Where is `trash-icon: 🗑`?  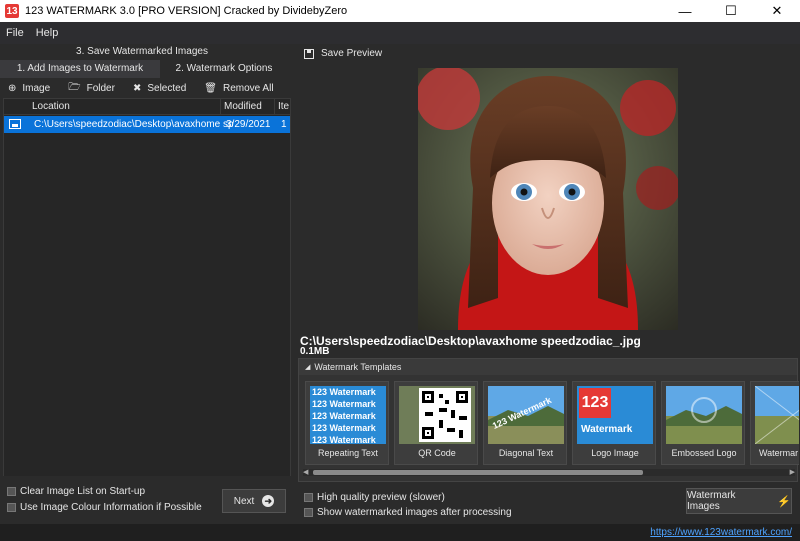 trash-icon: 🗑 is located at coordinates (210, 88).